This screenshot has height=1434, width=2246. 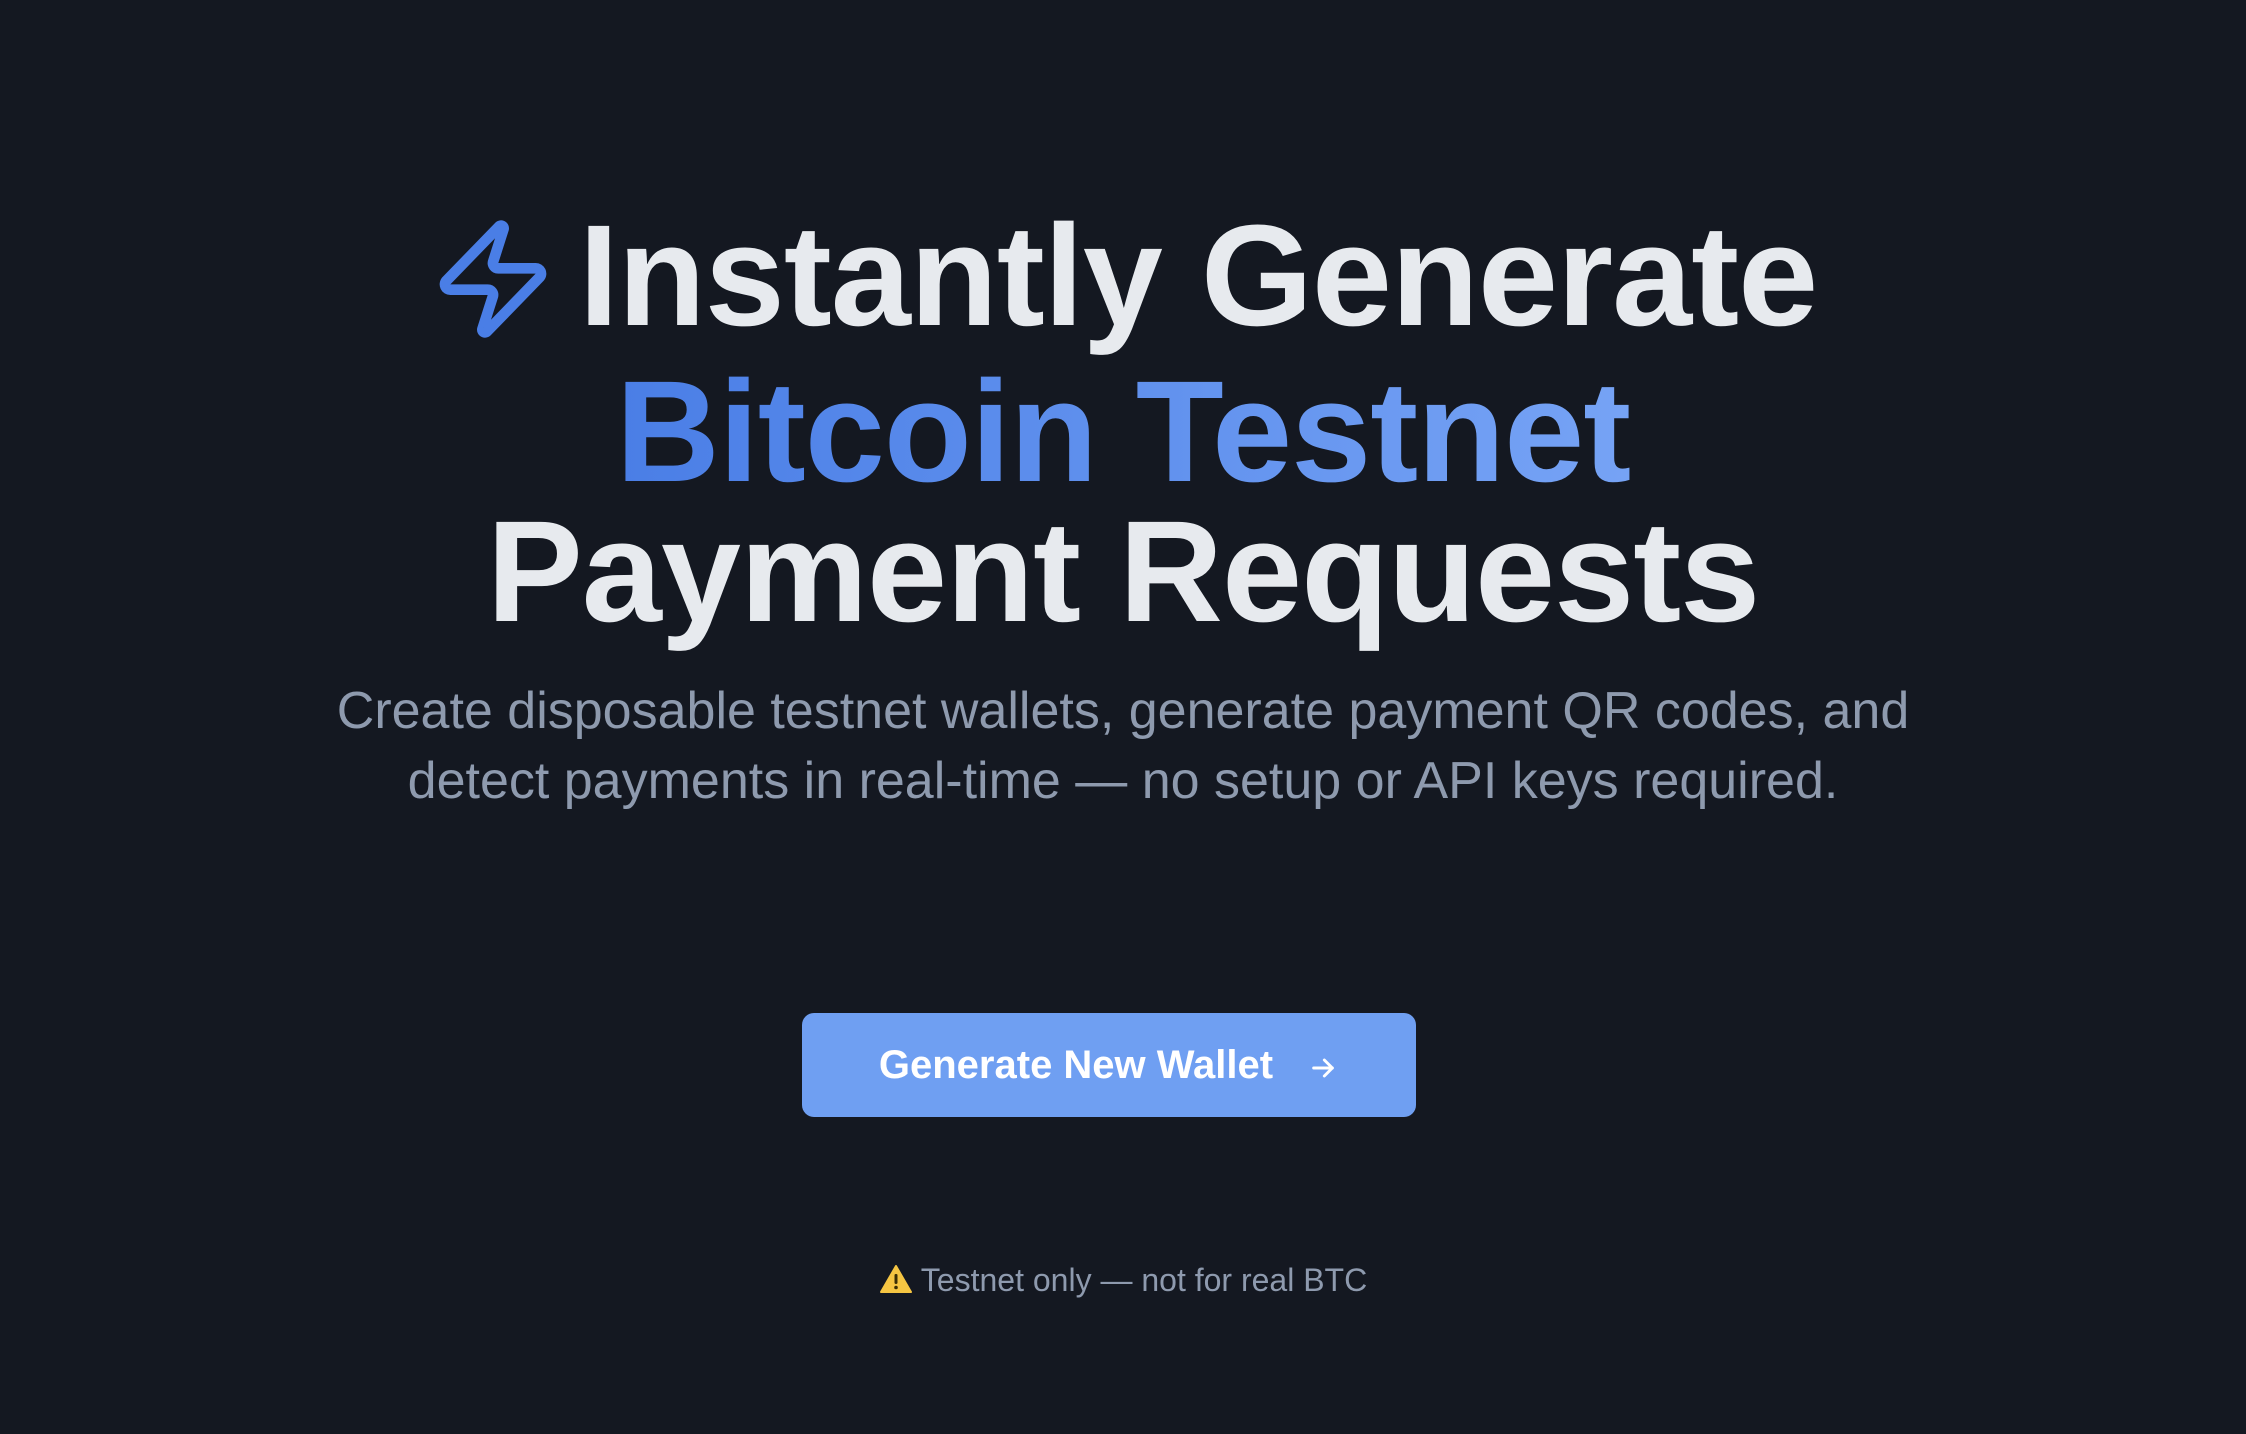 I want to click on headline-accent-text: Bitcoin Testnet, so click(x=1123, y=431).